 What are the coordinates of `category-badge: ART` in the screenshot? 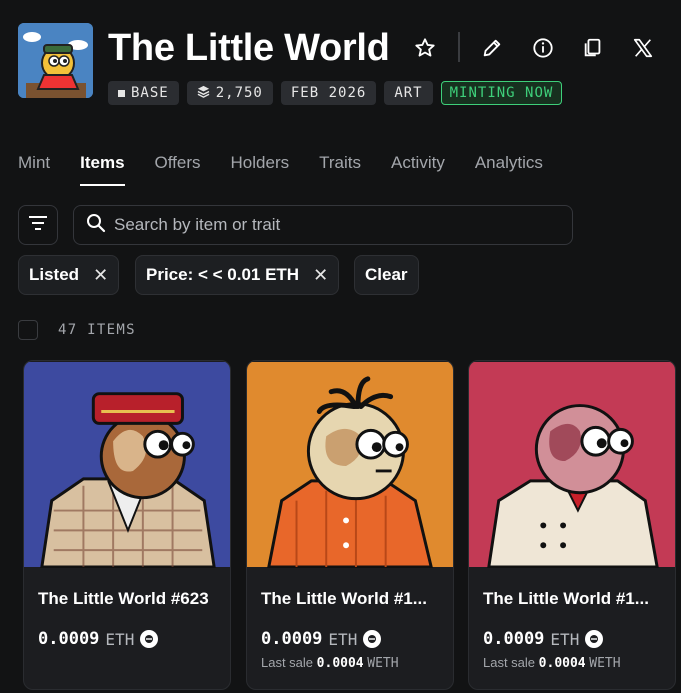 It's located at (408, 93).